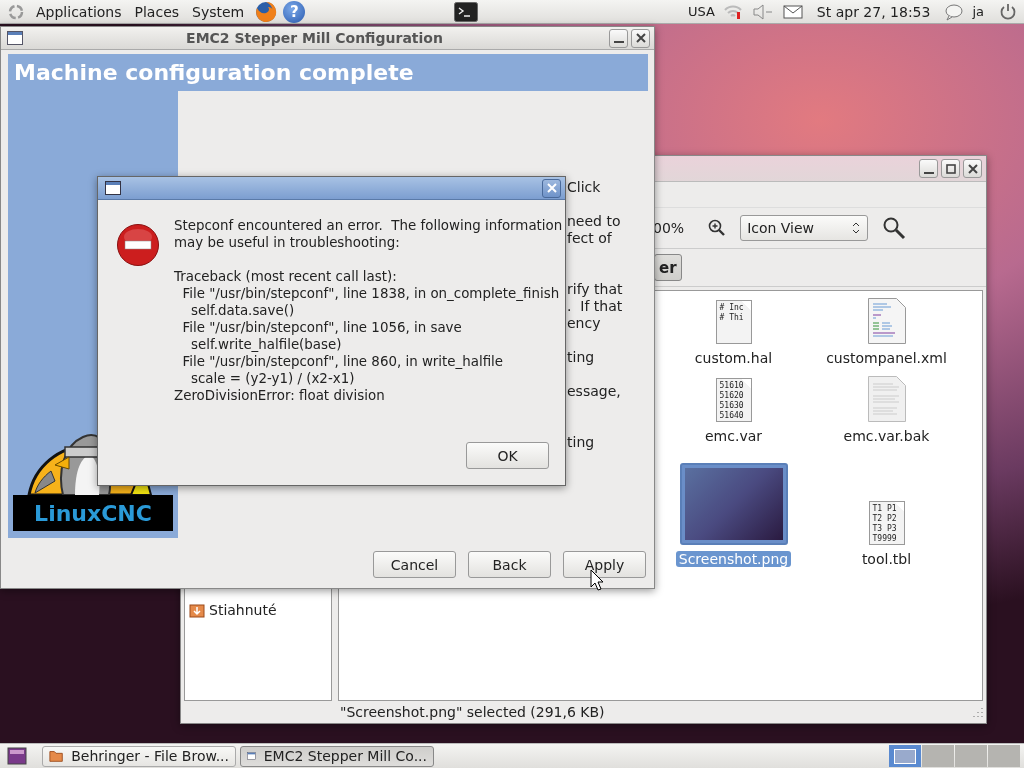 Image resolution: width=1024 pixels, height=768 pixels. I want to click on page-heading: Machine configuration complete, so click(214, 72).